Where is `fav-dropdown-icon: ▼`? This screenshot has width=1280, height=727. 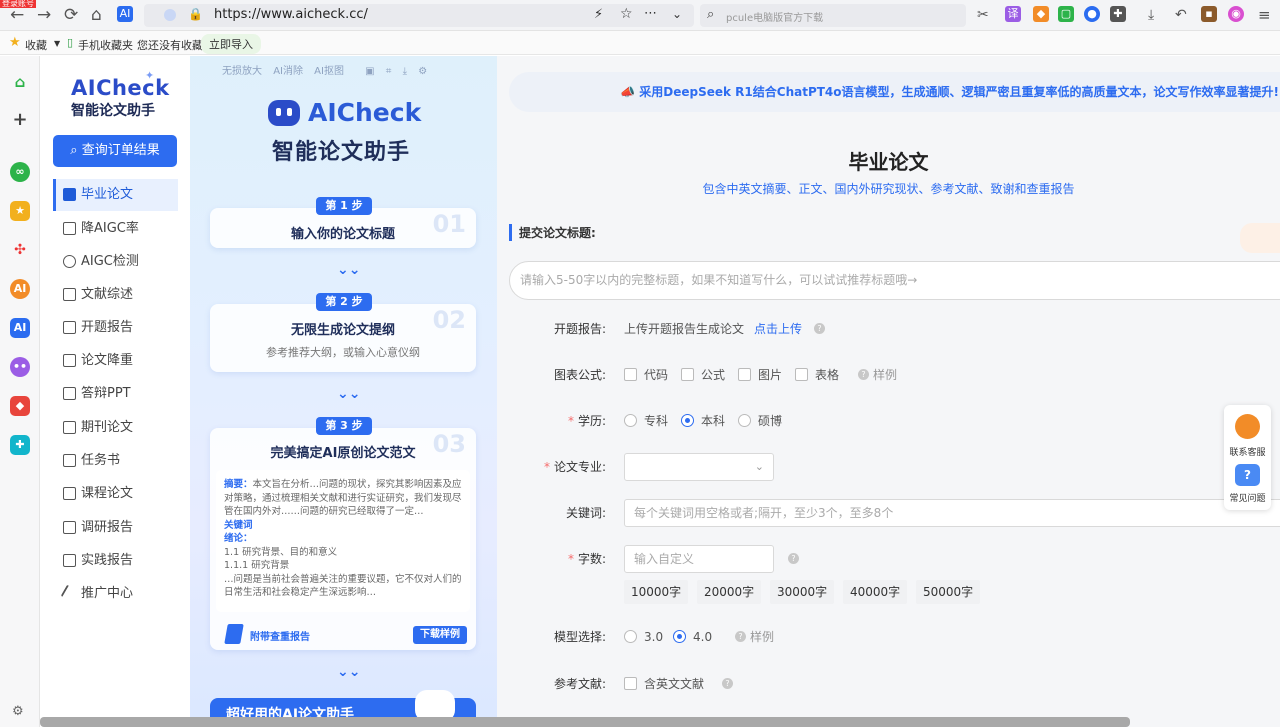 fav-dropdown-icon: ▼ is located at coordinates (57, 43).